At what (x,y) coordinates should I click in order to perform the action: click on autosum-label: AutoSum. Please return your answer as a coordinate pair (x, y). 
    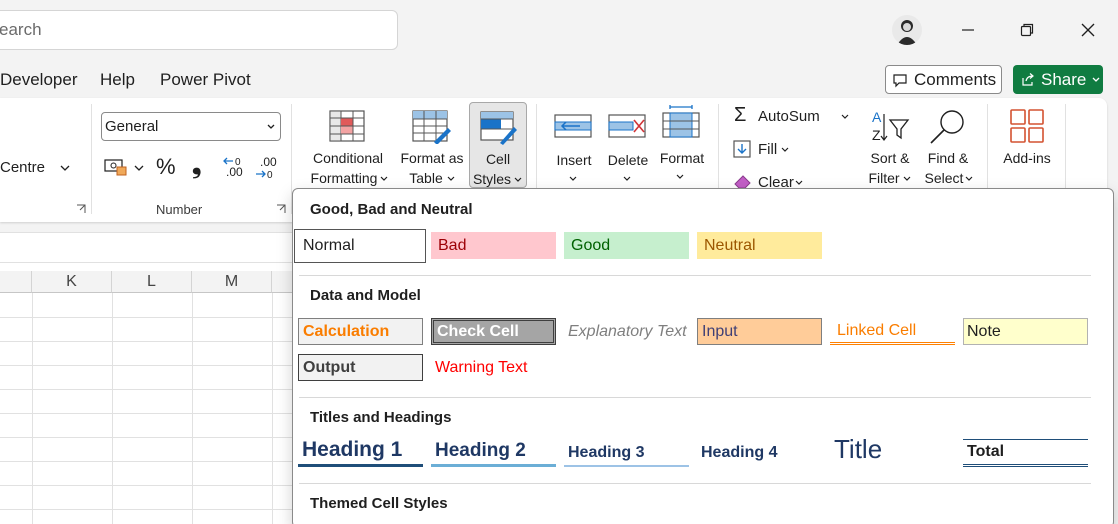
    Looking at the image, I should click on (789, 116).